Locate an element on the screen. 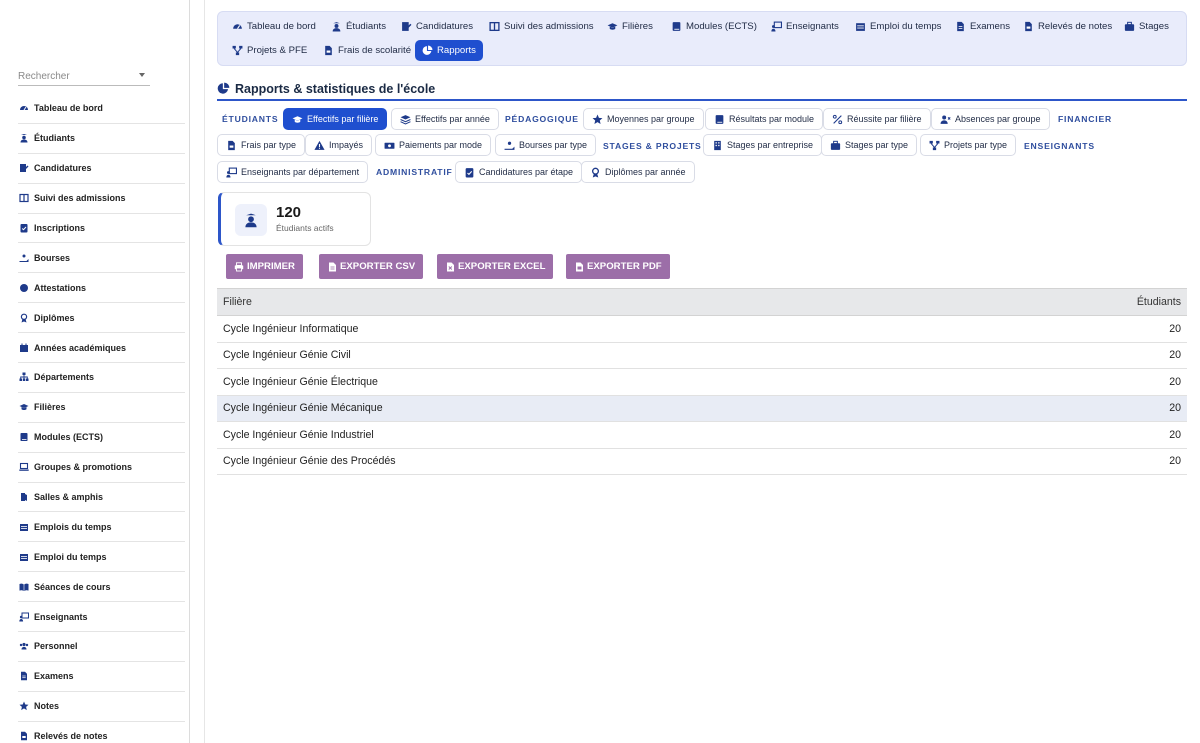 The image size is (1200, 743). sidebar-item-personnel: Personnel is located at coordinates (101, 647).